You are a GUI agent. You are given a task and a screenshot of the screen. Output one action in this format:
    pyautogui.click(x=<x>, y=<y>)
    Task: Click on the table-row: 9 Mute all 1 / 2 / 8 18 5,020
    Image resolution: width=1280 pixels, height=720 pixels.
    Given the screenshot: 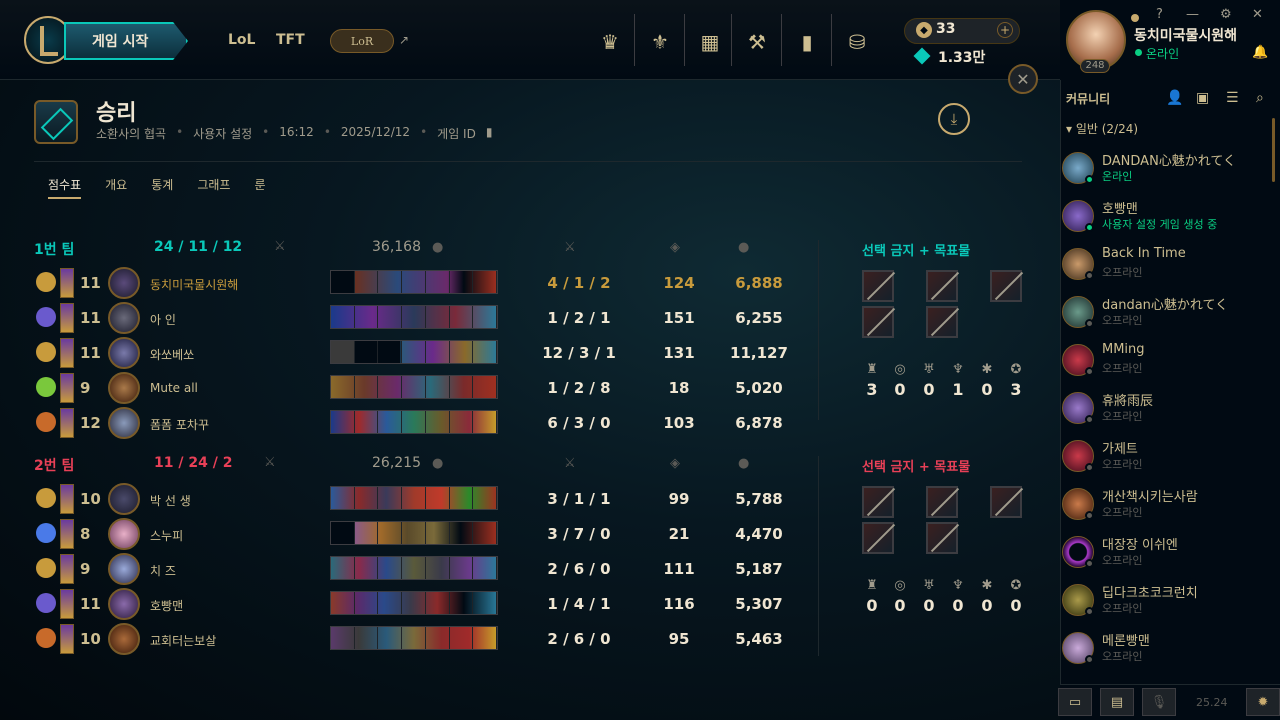 What is the action you would take?
    pyautogui.click(x=414, y=388)
    